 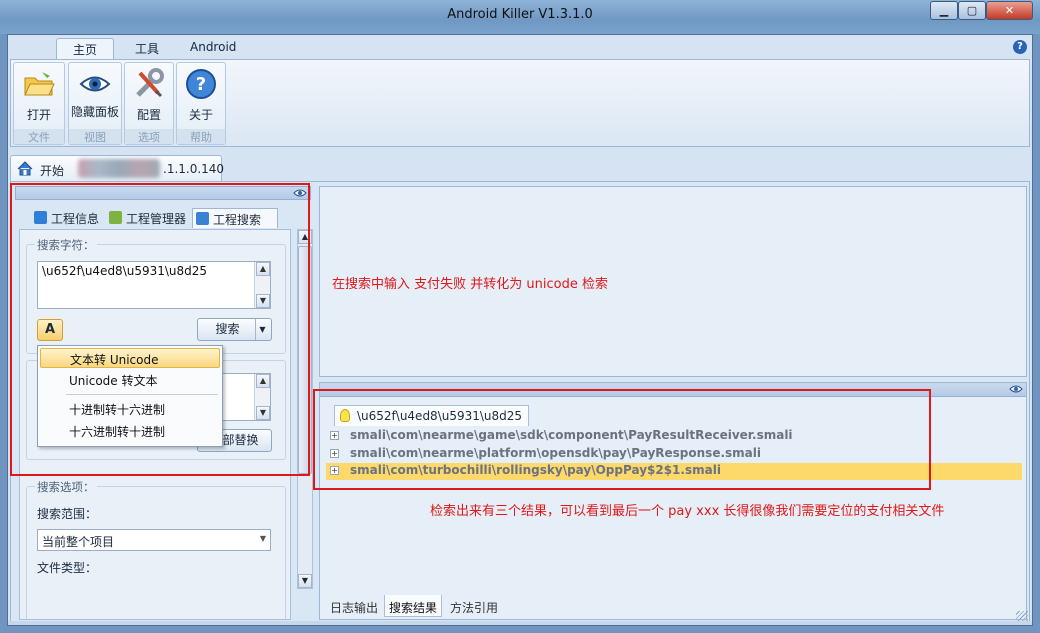 What do you see at coordinates (474, 606) in the screenshot?
I see `tab-method-references: 方法引用` at bounding box center [474, 606].